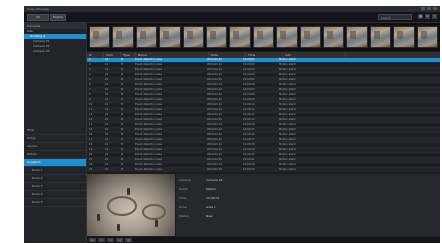 Image resolution: width=442 pixels, height=244 pixels. What do you see at coordinates (435, 8) in the screenshot?
I see `close-window-icon` at bounding box center [435, 8].